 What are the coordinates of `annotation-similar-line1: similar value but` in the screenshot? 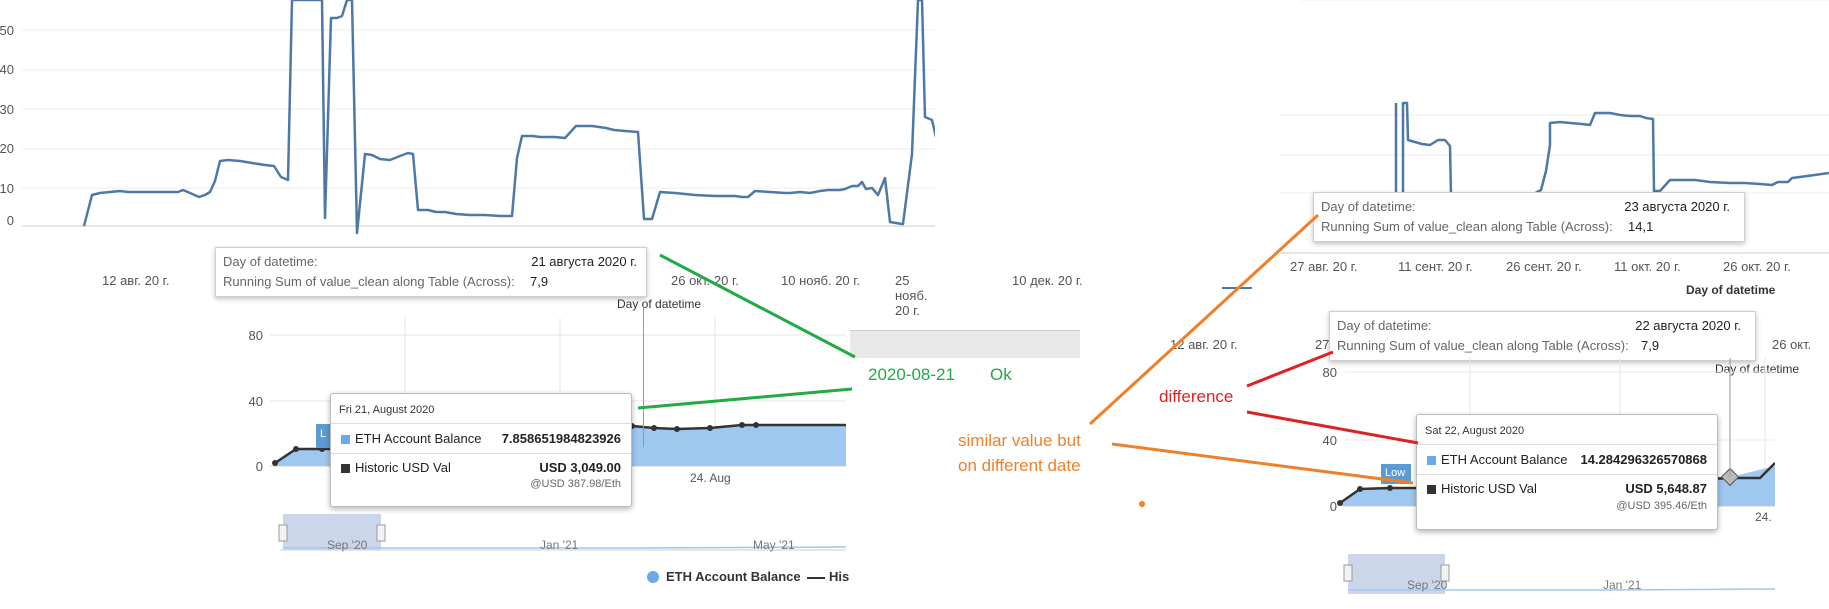 It's located at (1019, 440).